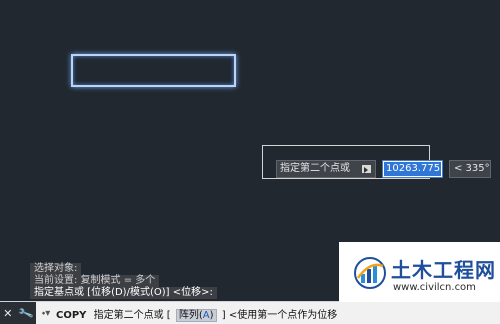  I want to click on original-rectangle, so click(153, 70).